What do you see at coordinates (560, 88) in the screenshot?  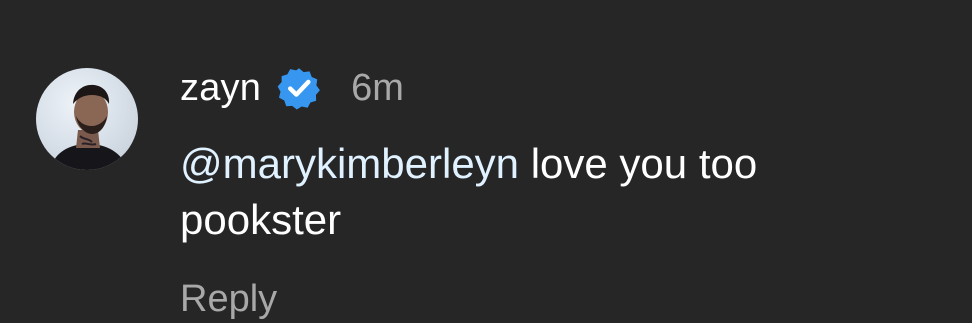 I see `comment-header: zayn 6m` at bounding box center [560, 88].